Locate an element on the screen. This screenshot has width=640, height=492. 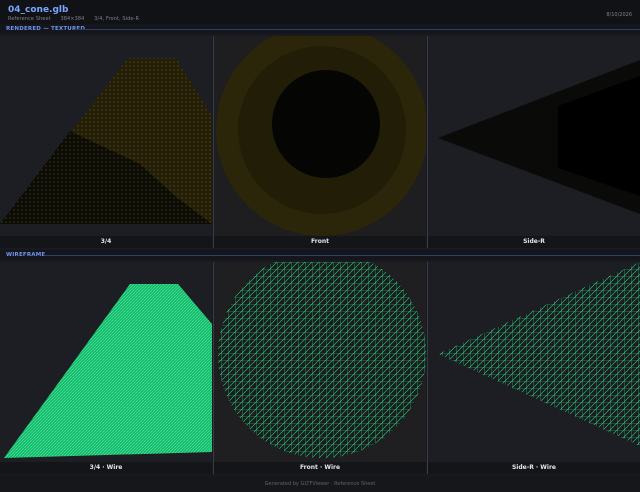
view-label: Side-R is located at coordinates (534, 242).